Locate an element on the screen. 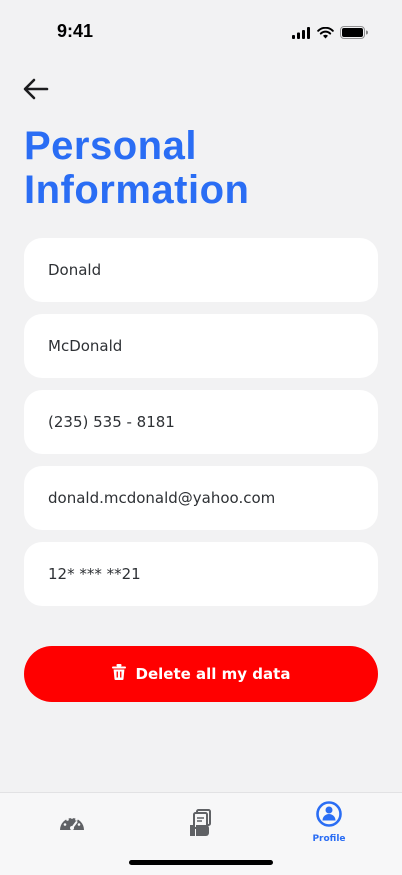  id-number-field is located at coordinates (201, 574).